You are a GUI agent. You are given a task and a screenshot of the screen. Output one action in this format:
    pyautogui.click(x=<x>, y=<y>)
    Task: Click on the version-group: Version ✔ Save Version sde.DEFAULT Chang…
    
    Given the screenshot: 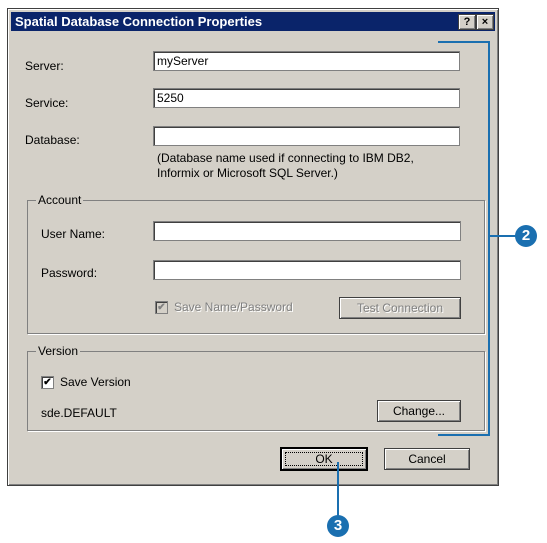 What is the action you would take?
    pyautogui.click(x=256, y=387)
    